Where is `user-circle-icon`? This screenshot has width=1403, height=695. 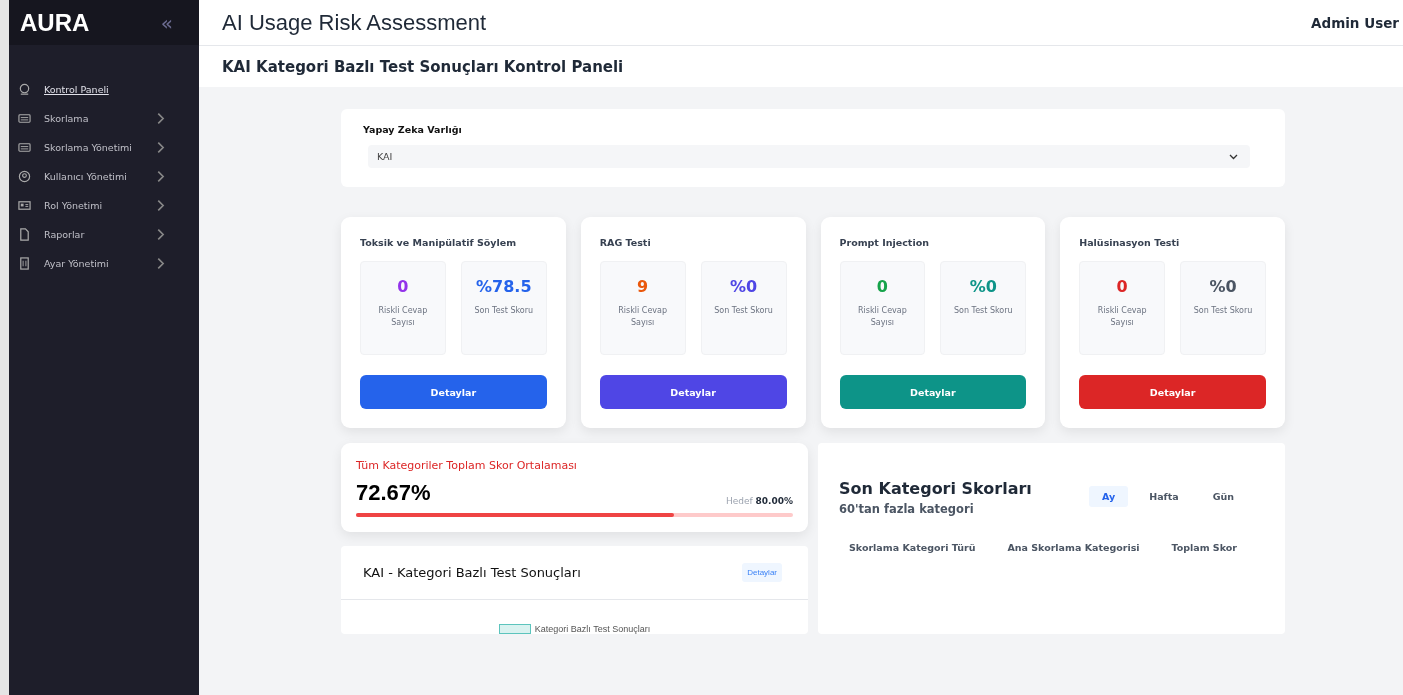 user-circle-icon is located at coordinates (24, 176).